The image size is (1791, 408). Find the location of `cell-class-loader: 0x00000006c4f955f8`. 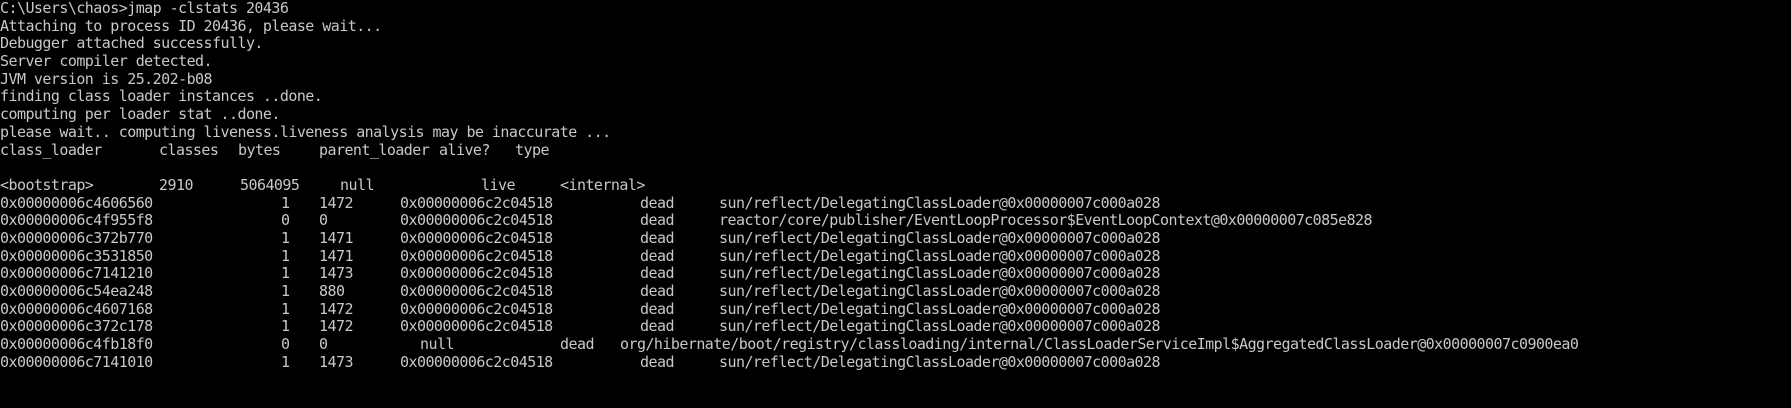

cell-class-loader: 0x00000006c4f955f8 is located at coordinates (76, 220).